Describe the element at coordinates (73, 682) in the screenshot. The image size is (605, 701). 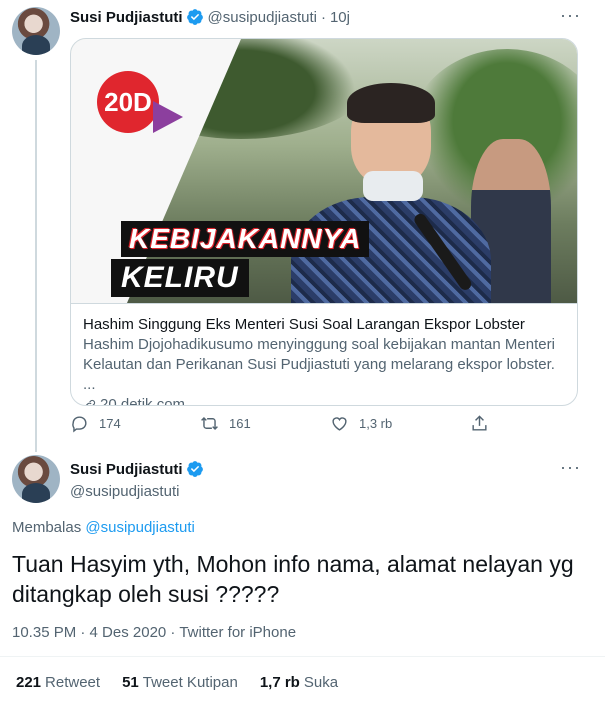
I see `retweets-label: Retweet` at that location.